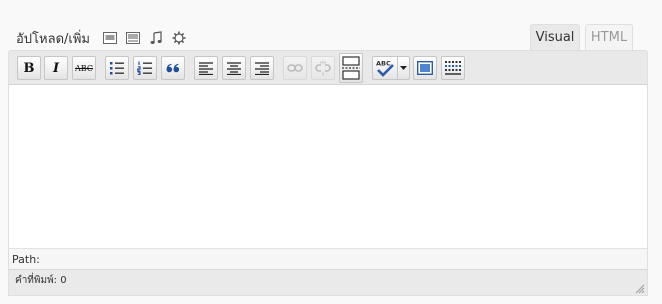 The width and height of the screenshot is (662, 304). Describe the element at coordinates (156, 38) in the screenshot. I see `add-audio-icon` at that location.